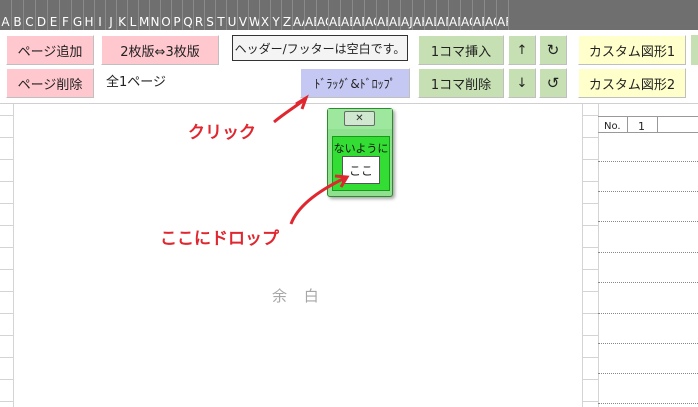 The height and width of the screenshot is (407, 698). I want to click on annotation-arrows, so click(311, 159).